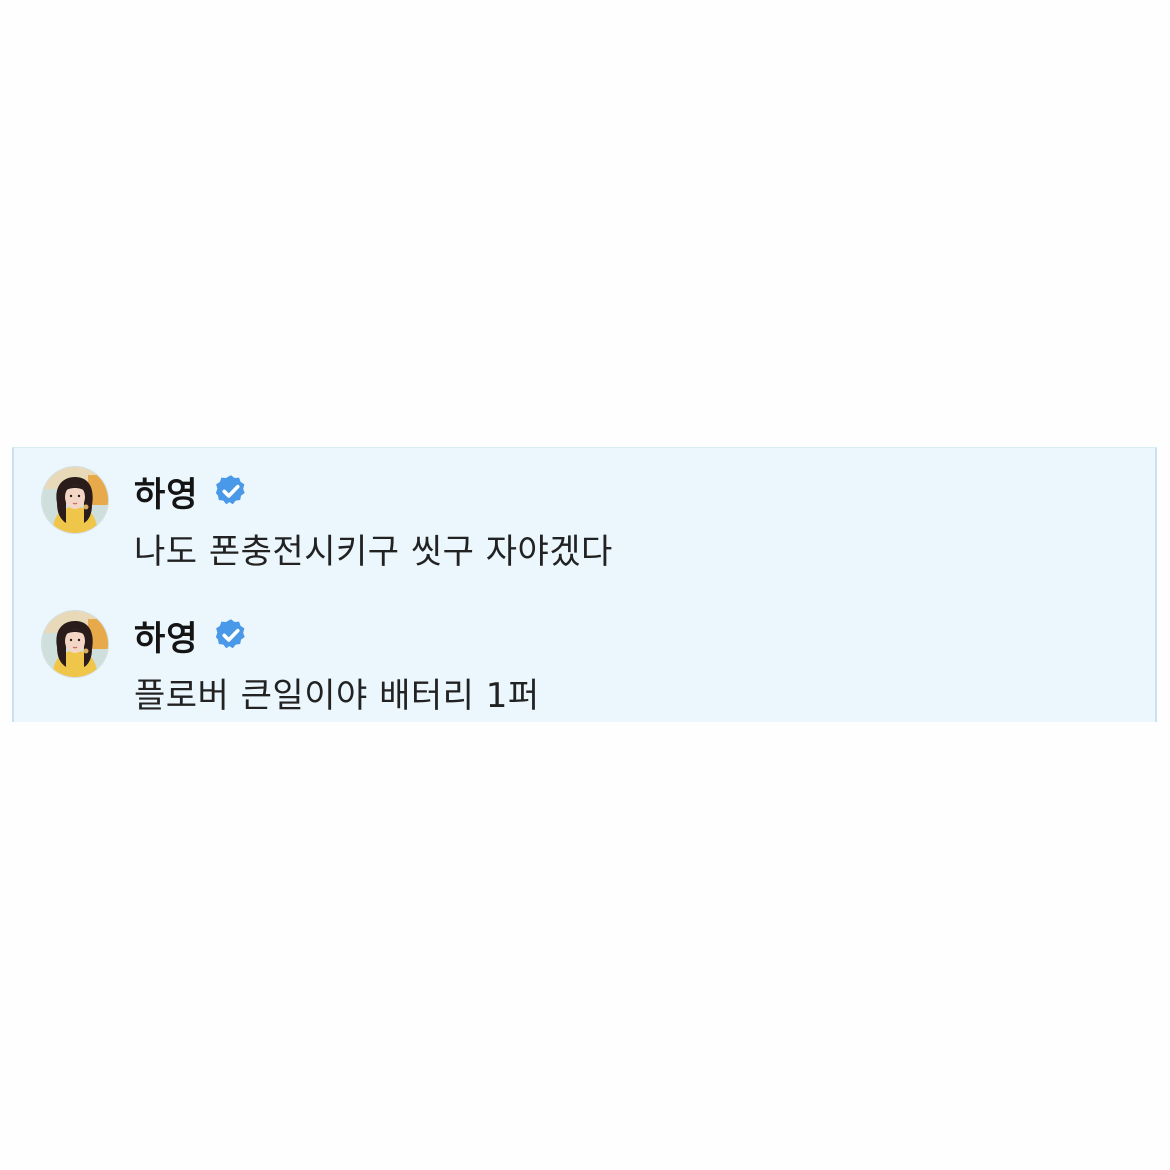 This screenshot has width=1170, height=1170. I want to click on message-text: 나도 폰충전시키구 씻구 자야겠다, so click(373, 552).